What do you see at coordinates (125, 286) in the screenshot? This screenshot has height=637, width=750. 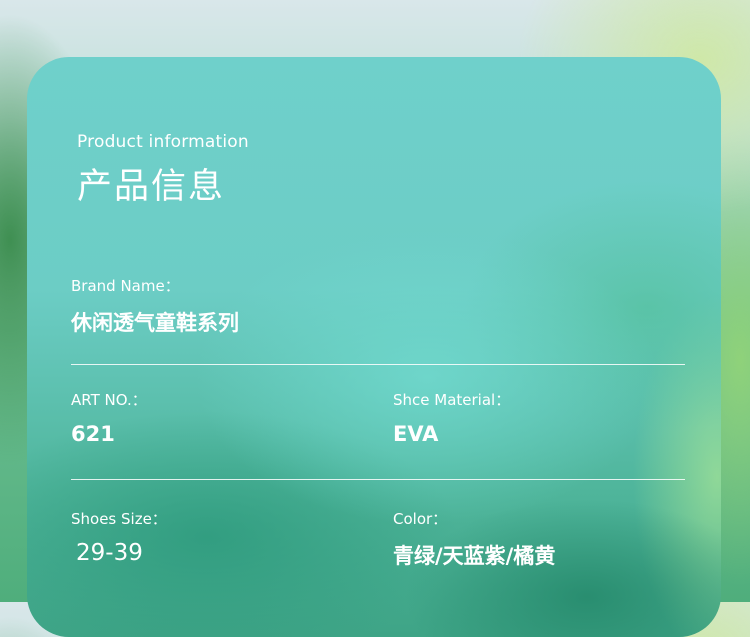 I see `brand-name-label: Brand Name：` at bounding box center [125, 286].